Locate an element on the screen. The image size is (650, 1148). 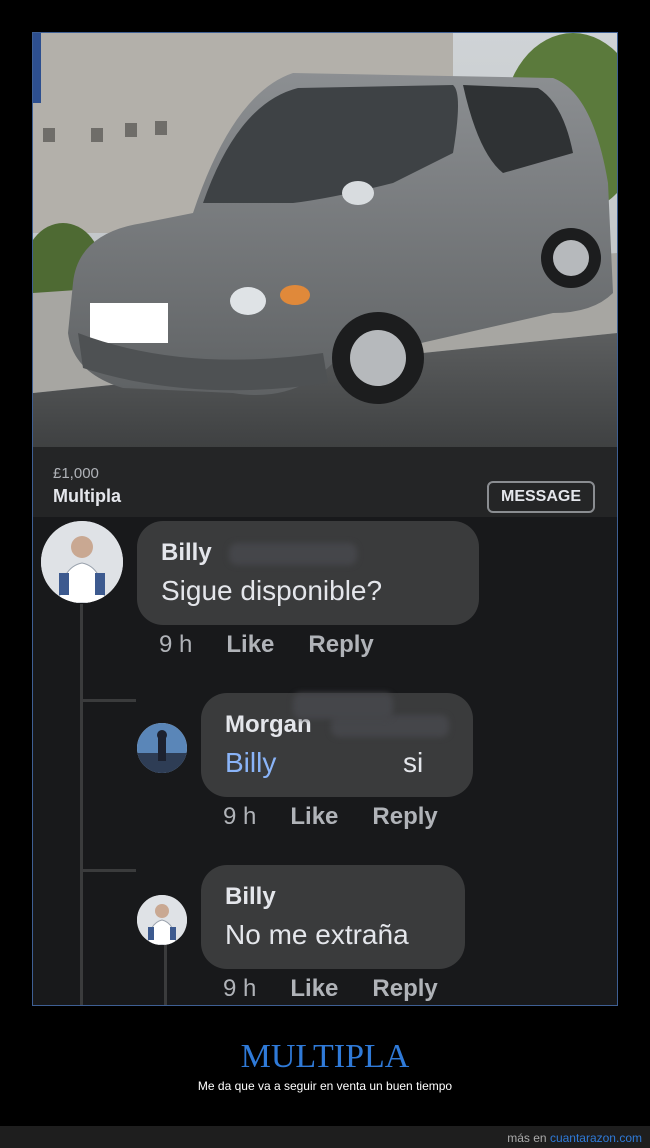
footer-prefix: más en is located at coordinates (527, 1138).